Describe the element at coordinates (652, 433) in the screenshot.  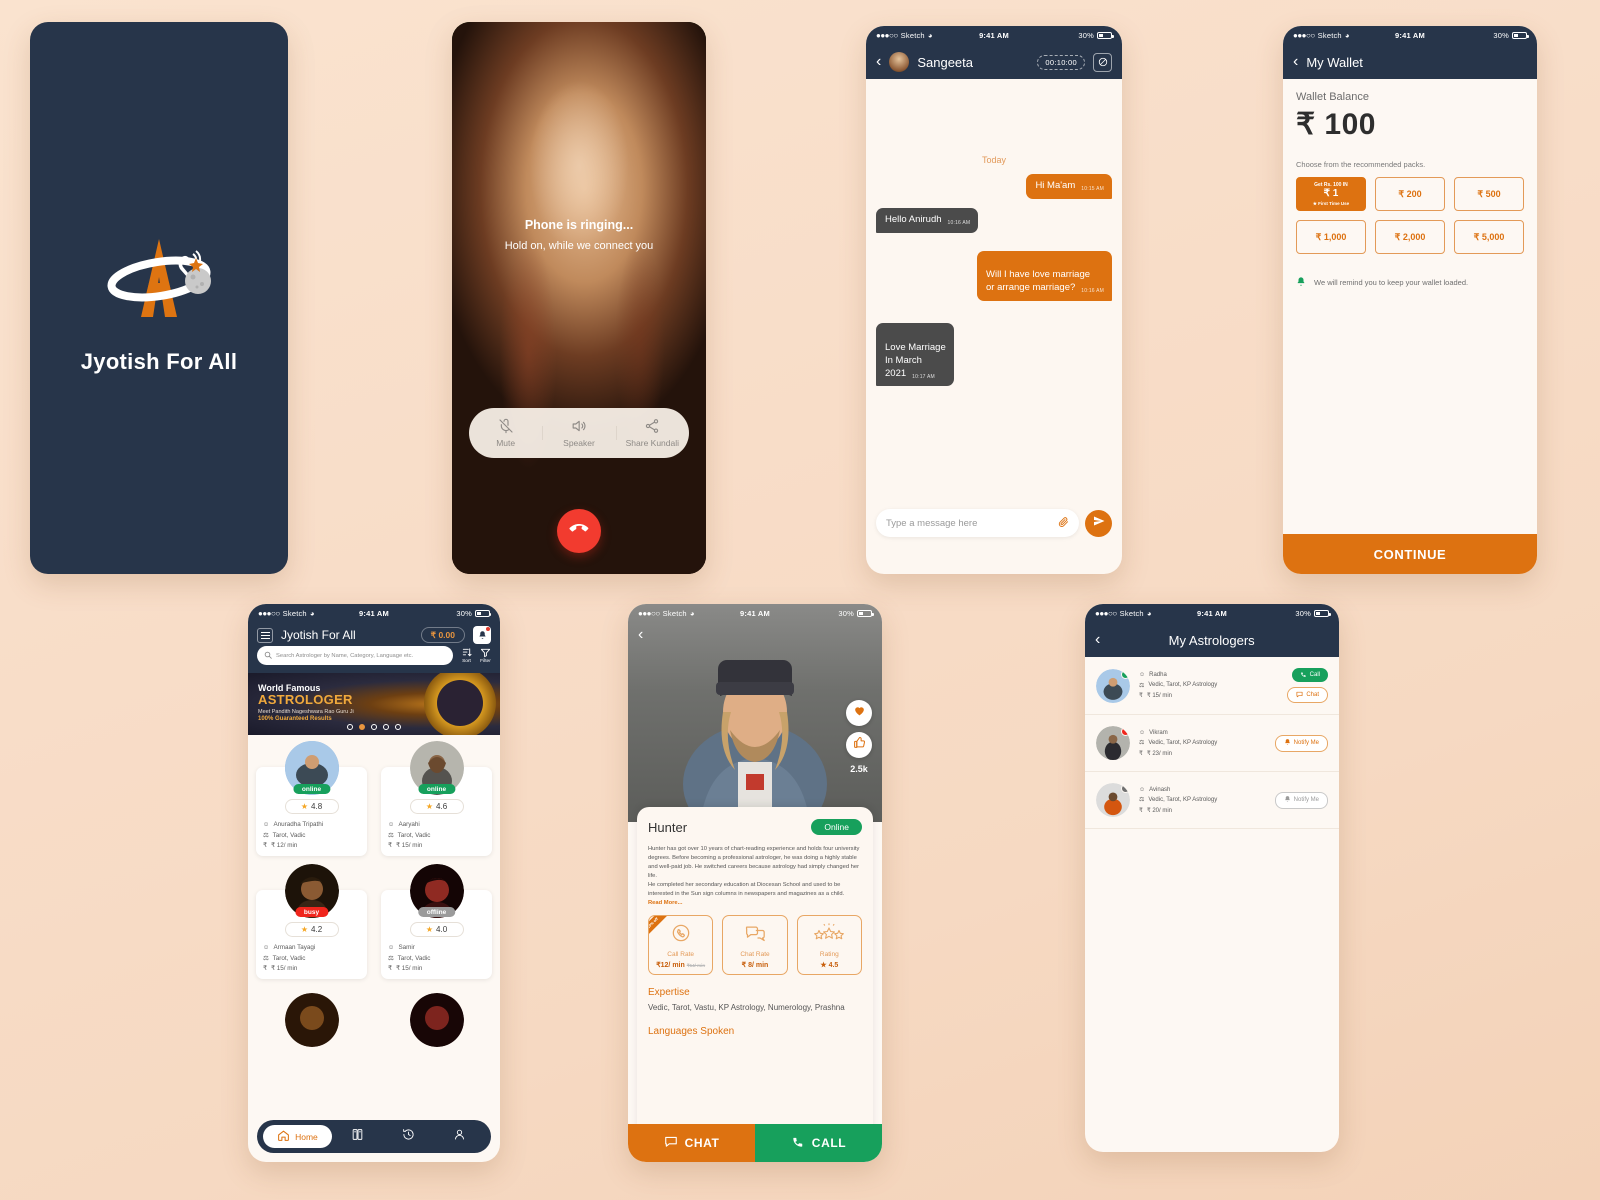
I see `share-kundali-button: Share Kundali` at that location.